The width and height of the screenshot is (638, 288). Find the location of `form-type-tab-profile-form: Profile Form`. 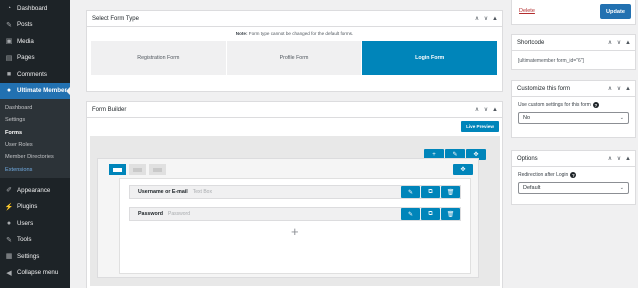

form-type-tab-profile-form: Profile Form is located at coordinates (294, 58).